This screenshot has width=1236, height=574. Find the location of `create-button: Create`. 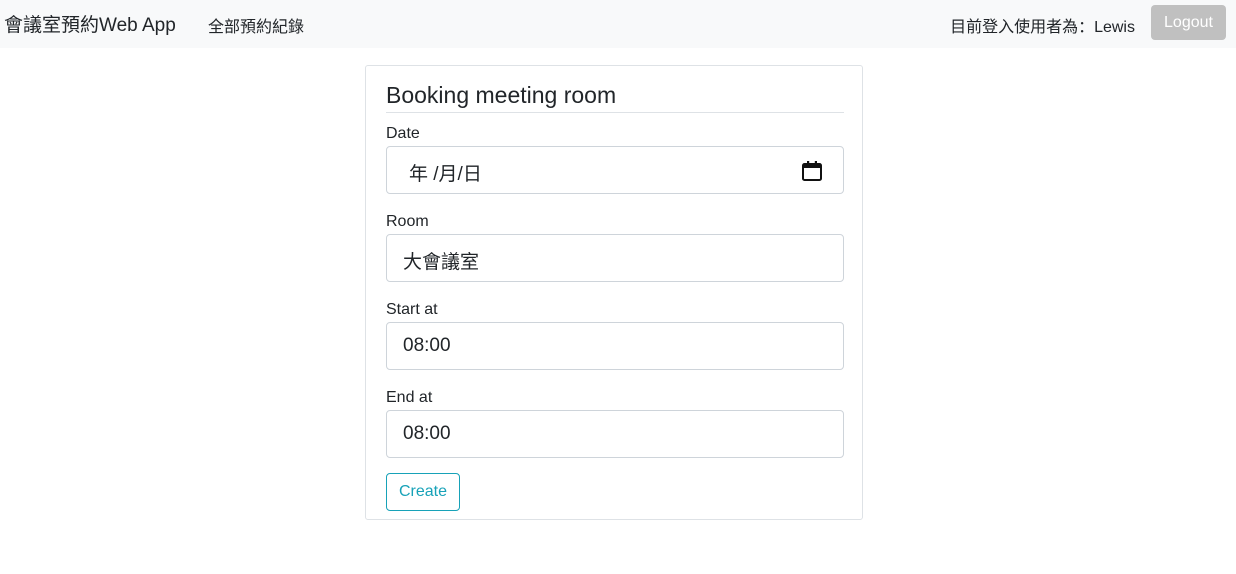

create-button: Create is located at coordinates (423, 492).